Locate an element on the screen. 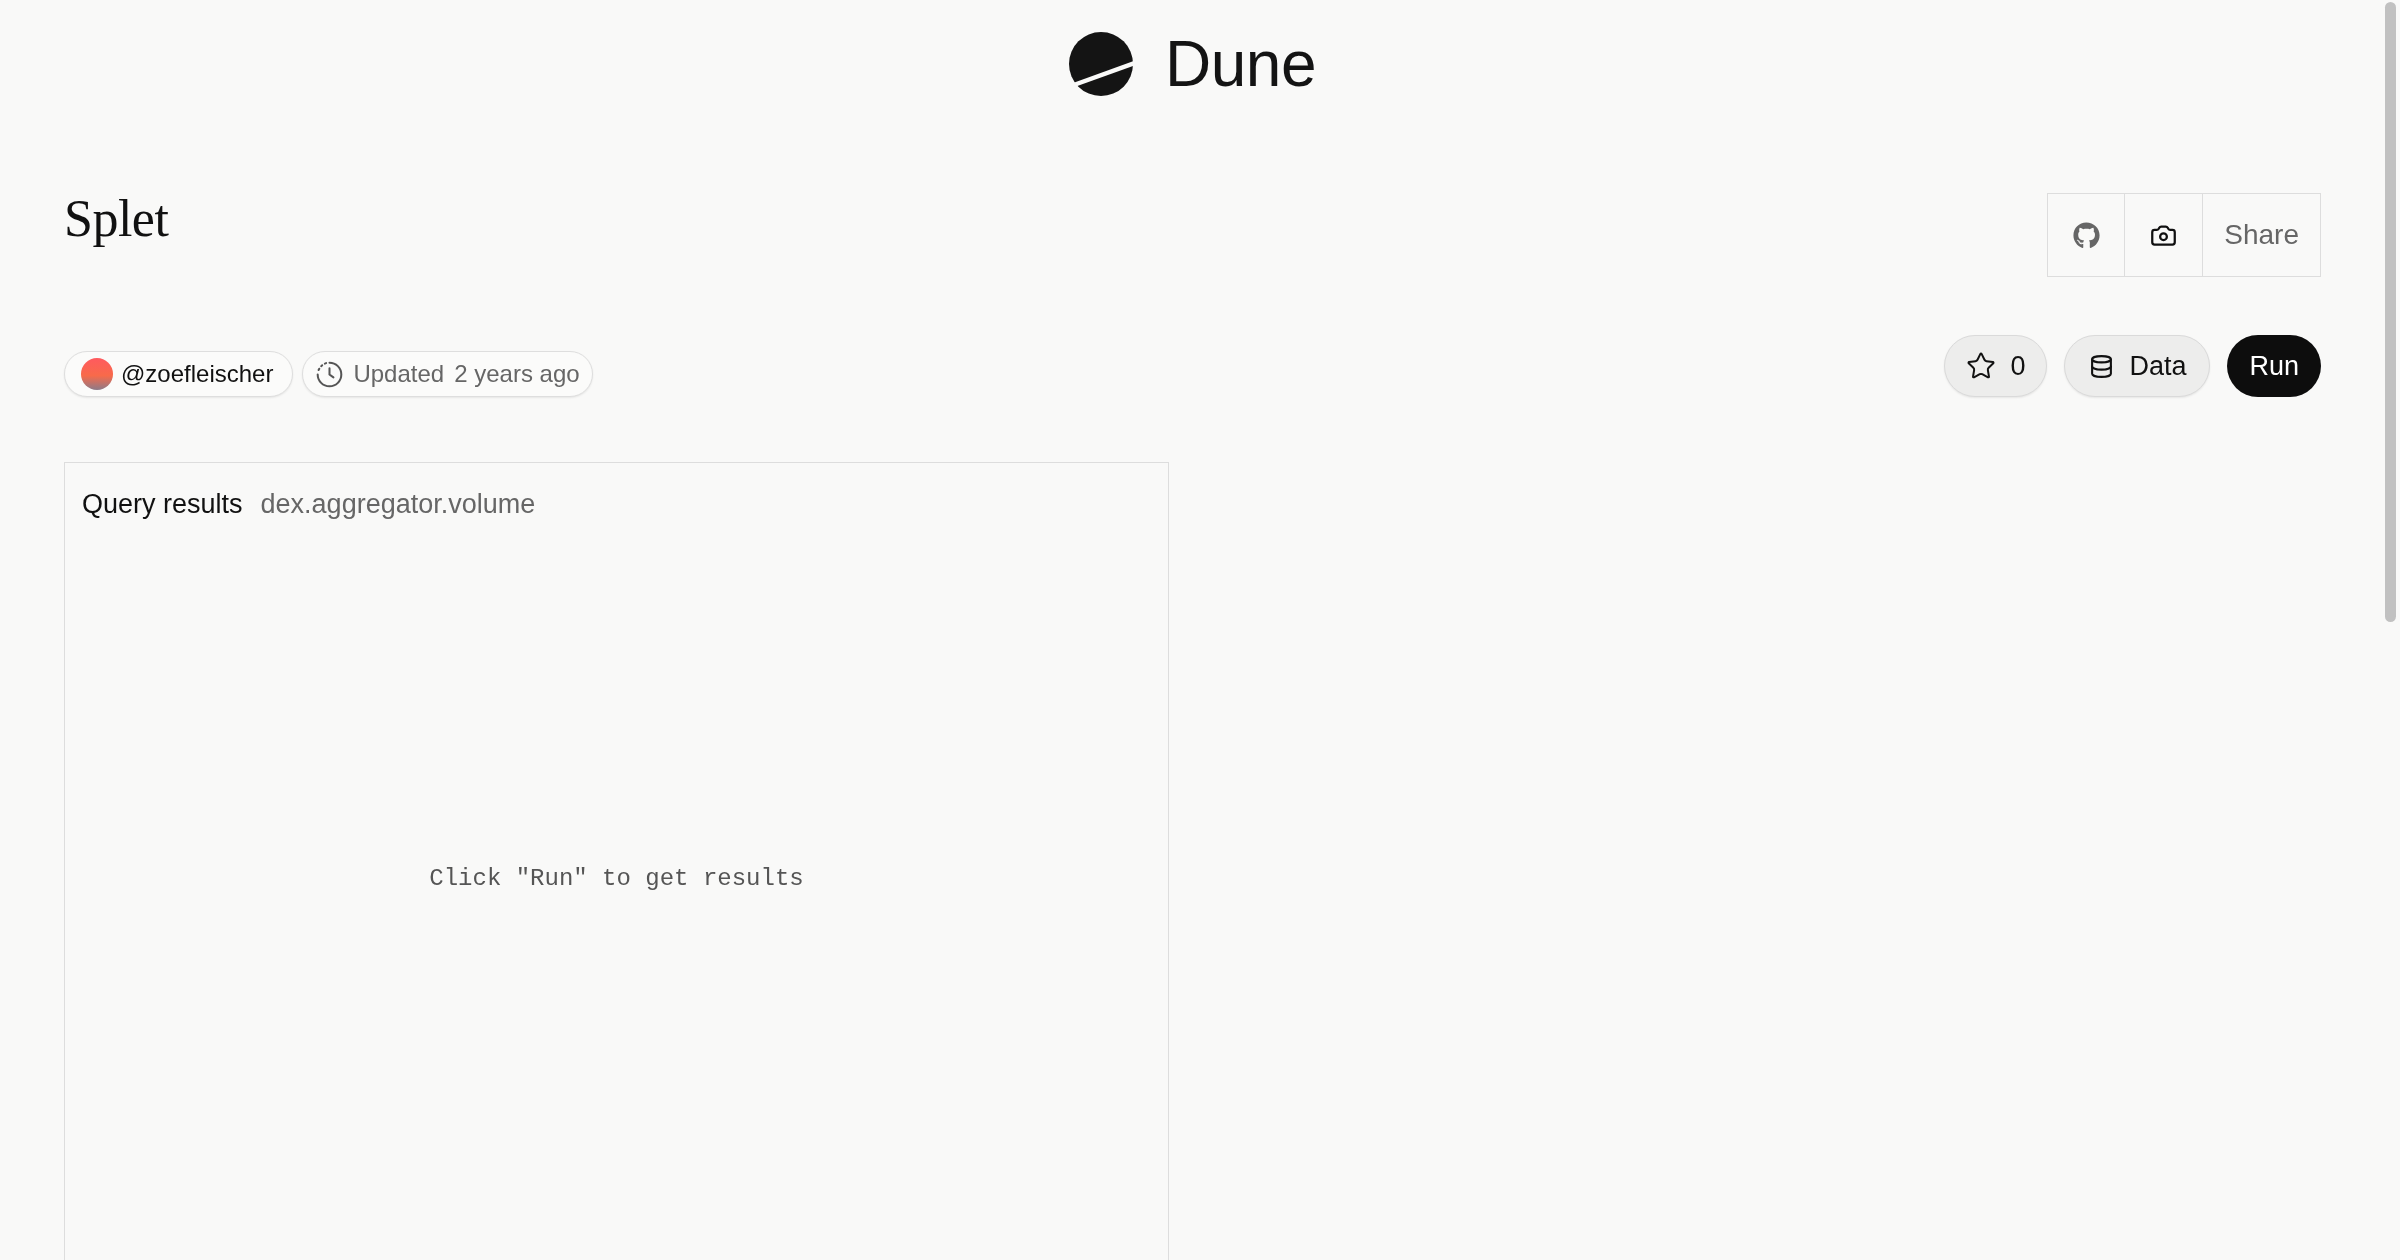  avatar is located at coordinates (97, 374).